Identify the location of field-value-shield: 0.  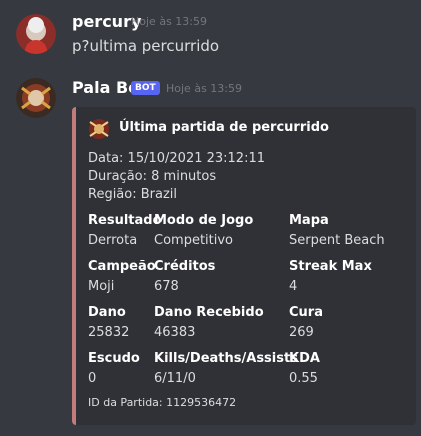
(92, 378).